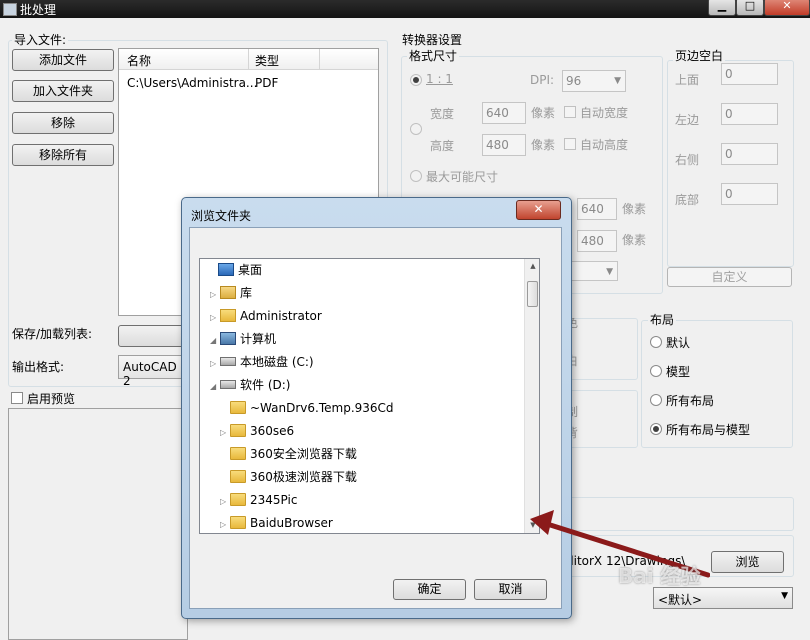  I want to click on ok-button: 确定, so click(429, 589).